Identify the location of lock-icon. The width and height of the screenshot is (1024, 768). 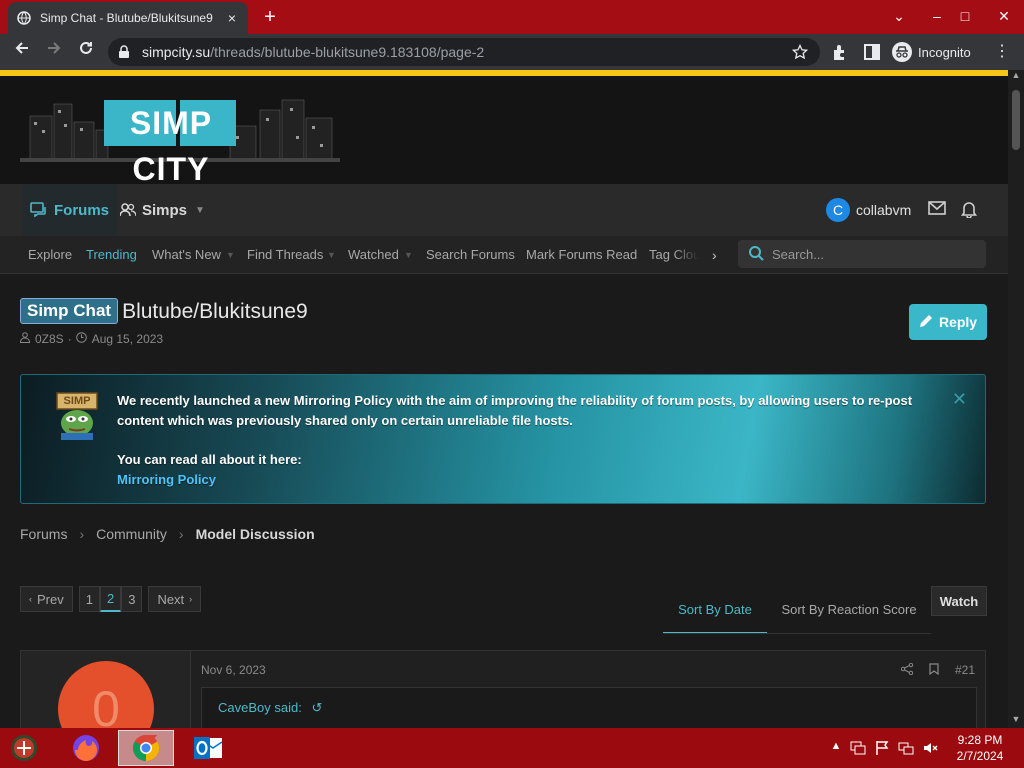
(126, 52).